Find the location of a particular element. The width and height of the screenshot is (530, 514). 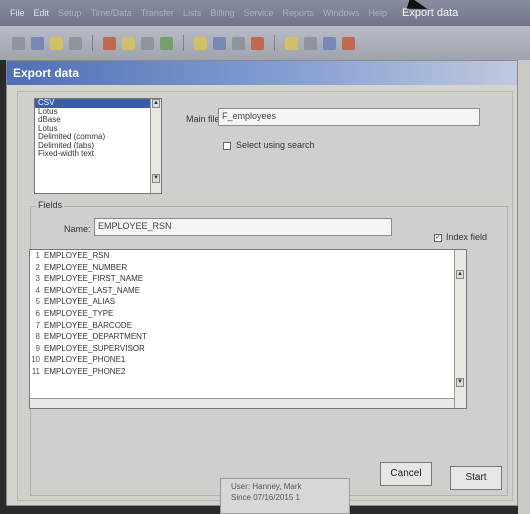

menu-edit: Edit is located at coordinates (42, 13).